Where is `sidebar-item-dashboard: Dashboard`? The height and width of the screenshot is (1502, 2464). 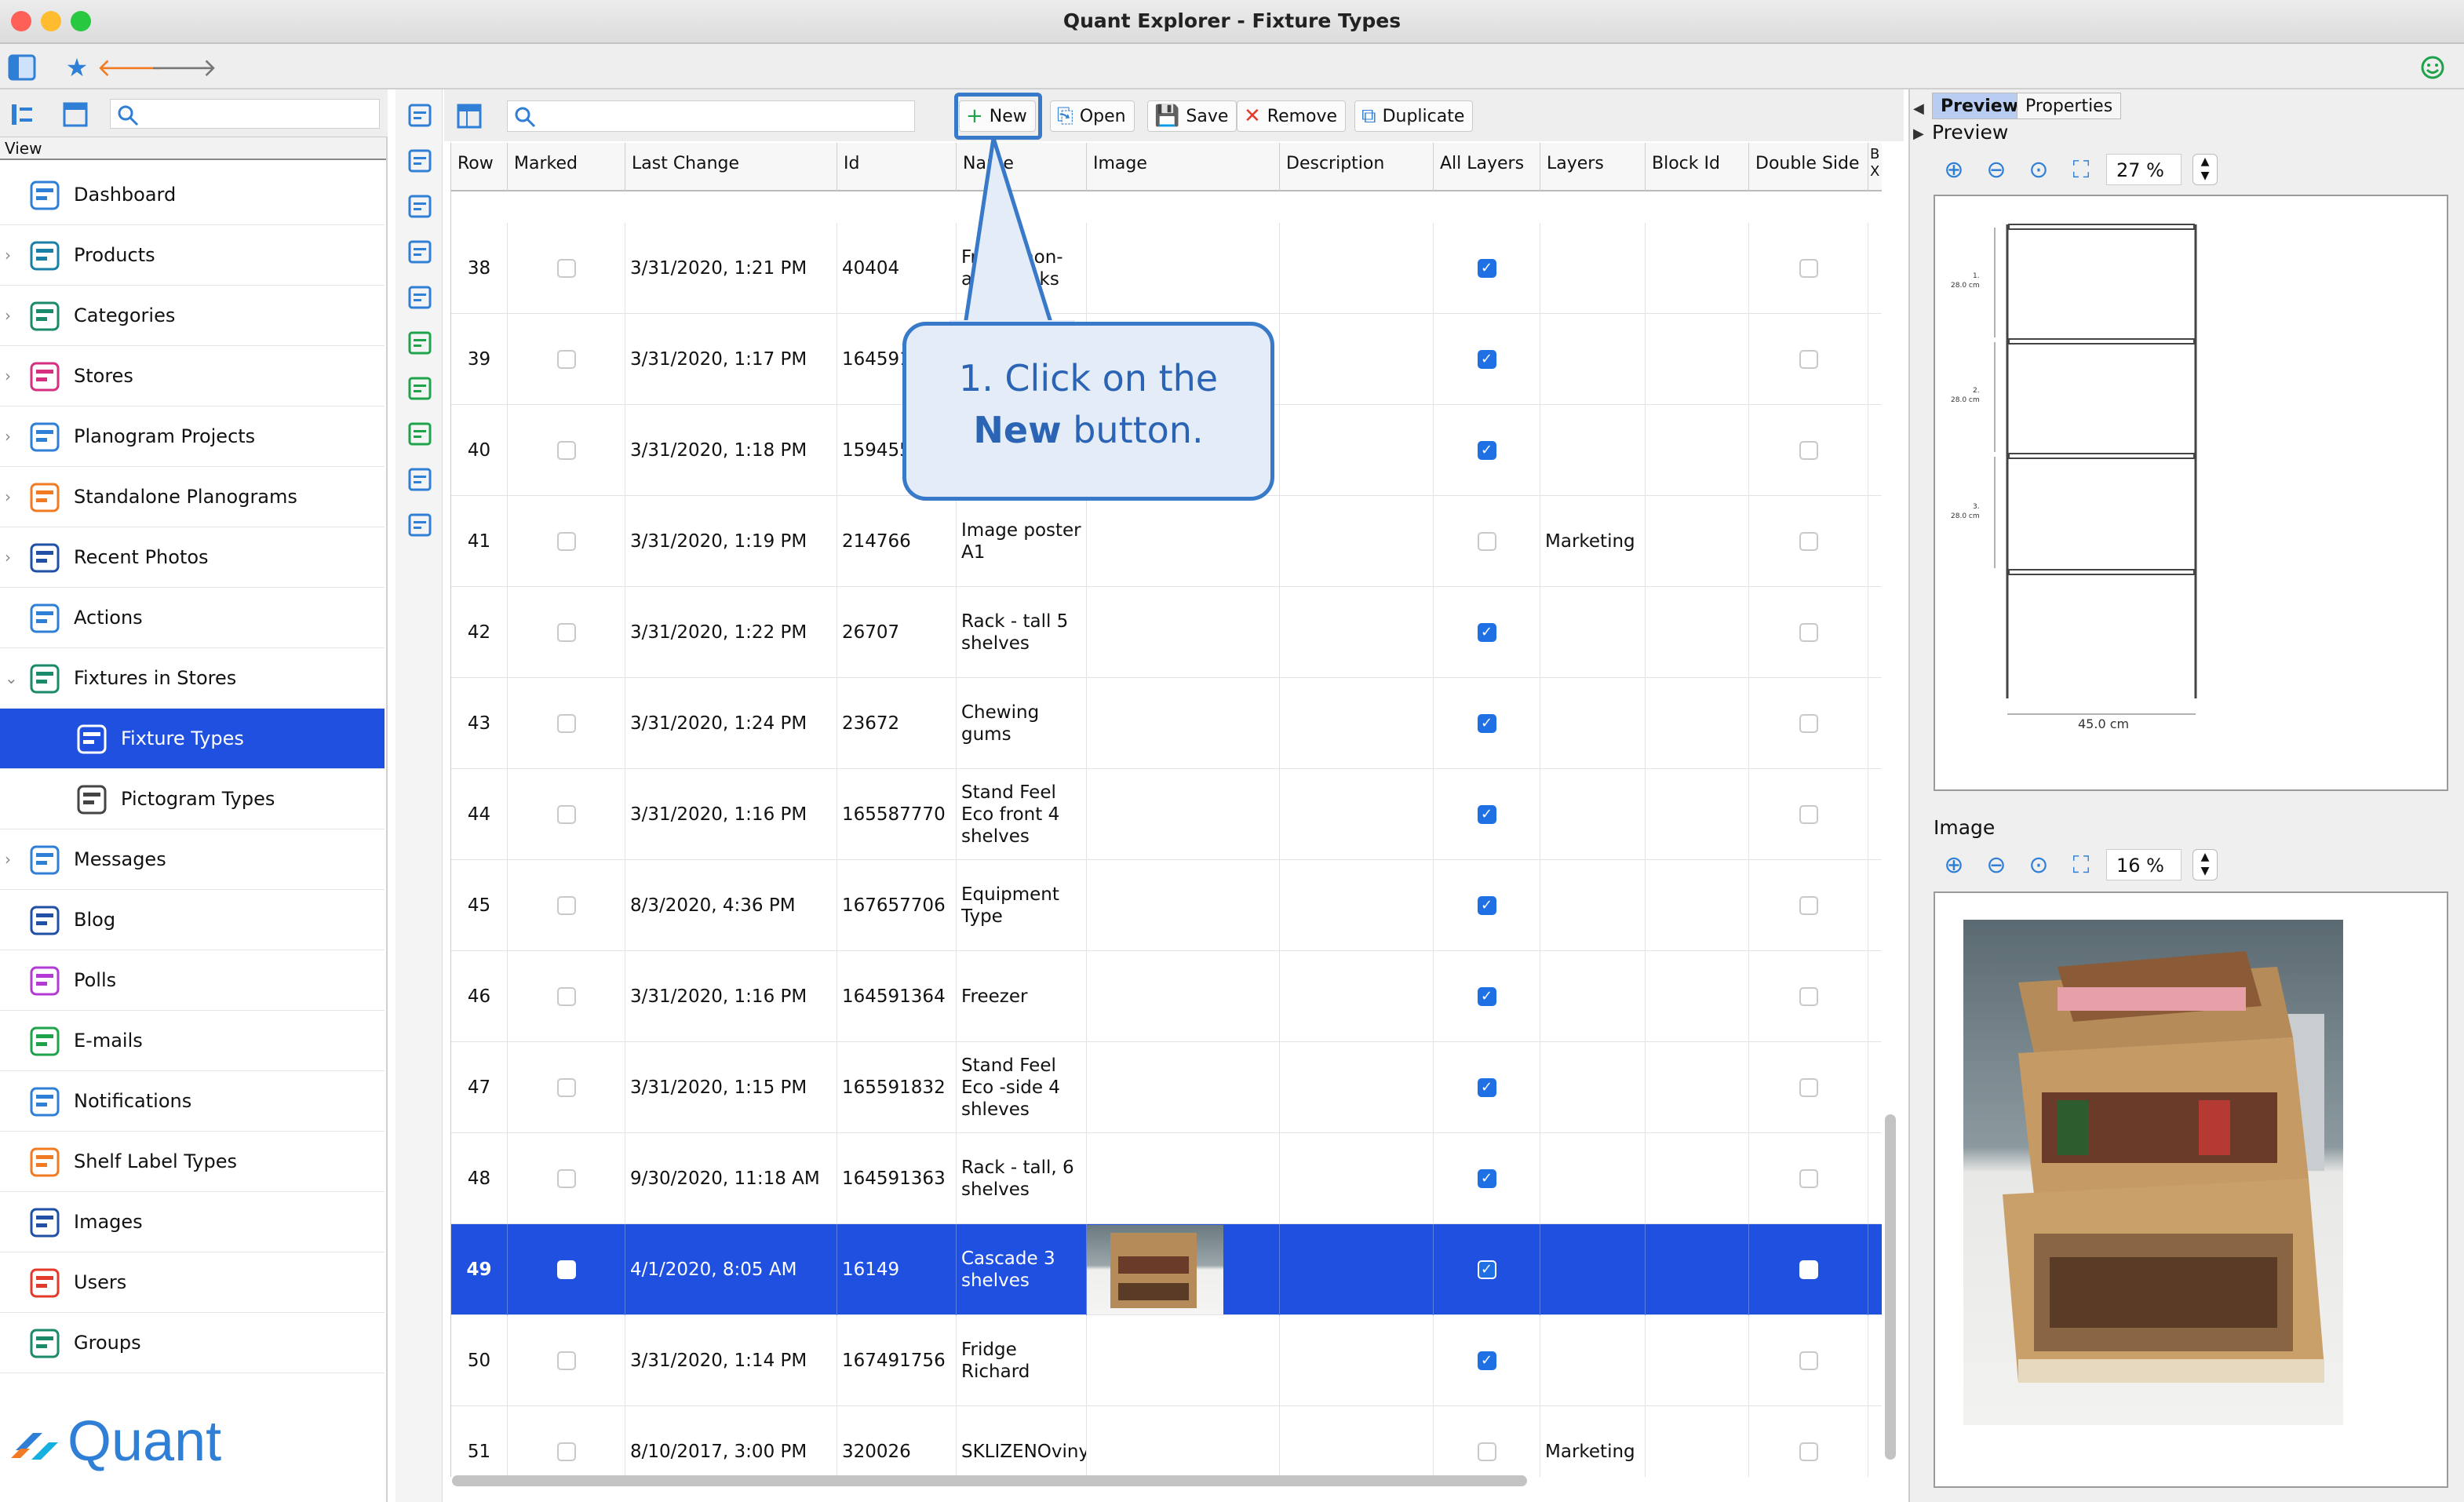
sidebar-item-dashboard: Dashboard is located at coordinates (192, 195).